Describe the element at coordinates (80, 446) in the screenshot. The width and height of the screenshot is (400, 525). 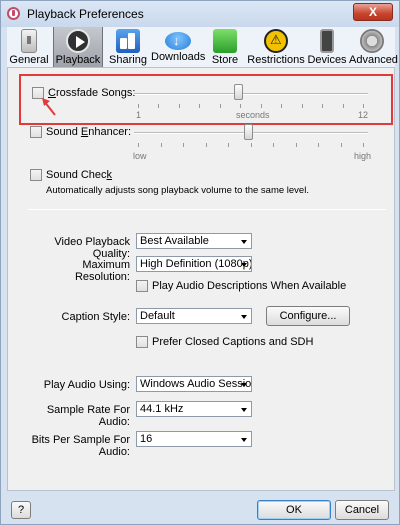
I see `bits-per-sample-label: Bits Per Sample For Audio:` at that location.